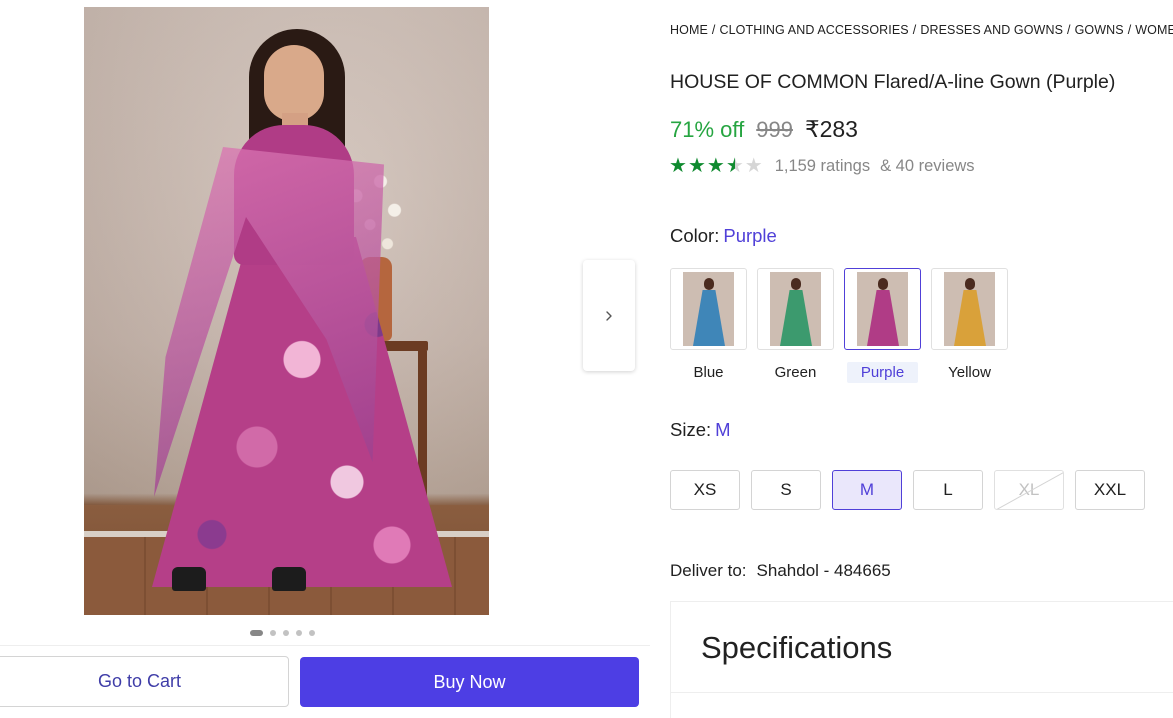 This screenshot has height=718, width=1173. I want to click on color-label: Color:, so click(695, 235).